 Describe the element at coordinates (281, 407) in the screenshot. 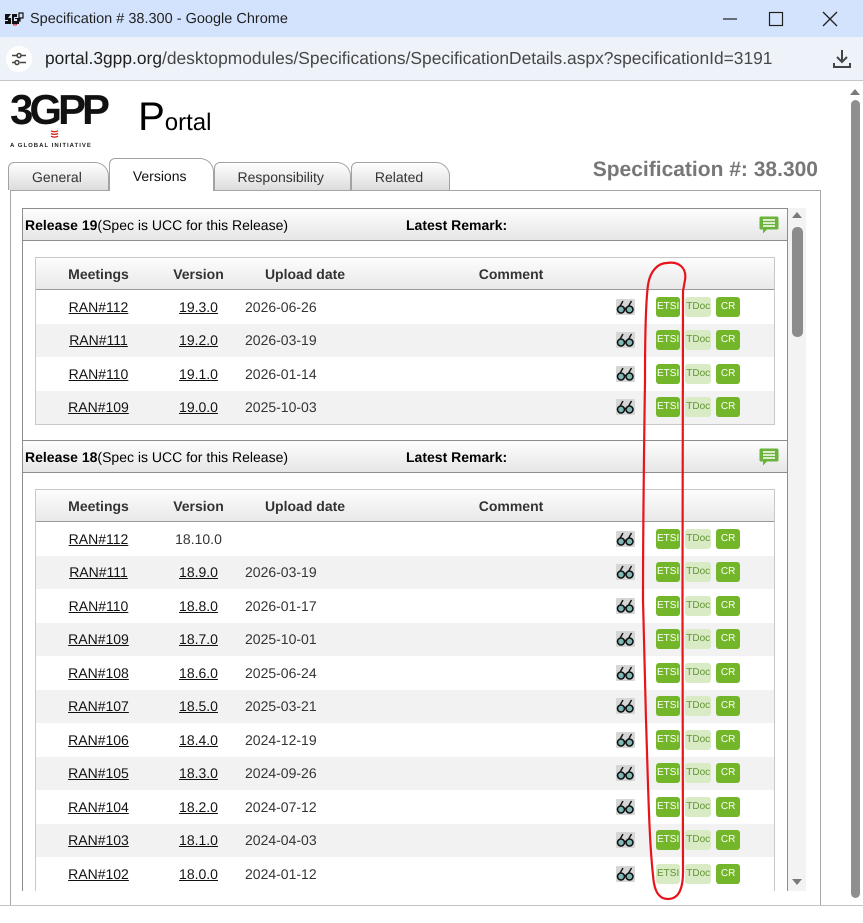

I see `upload-date: 2025-10-03` at that location.